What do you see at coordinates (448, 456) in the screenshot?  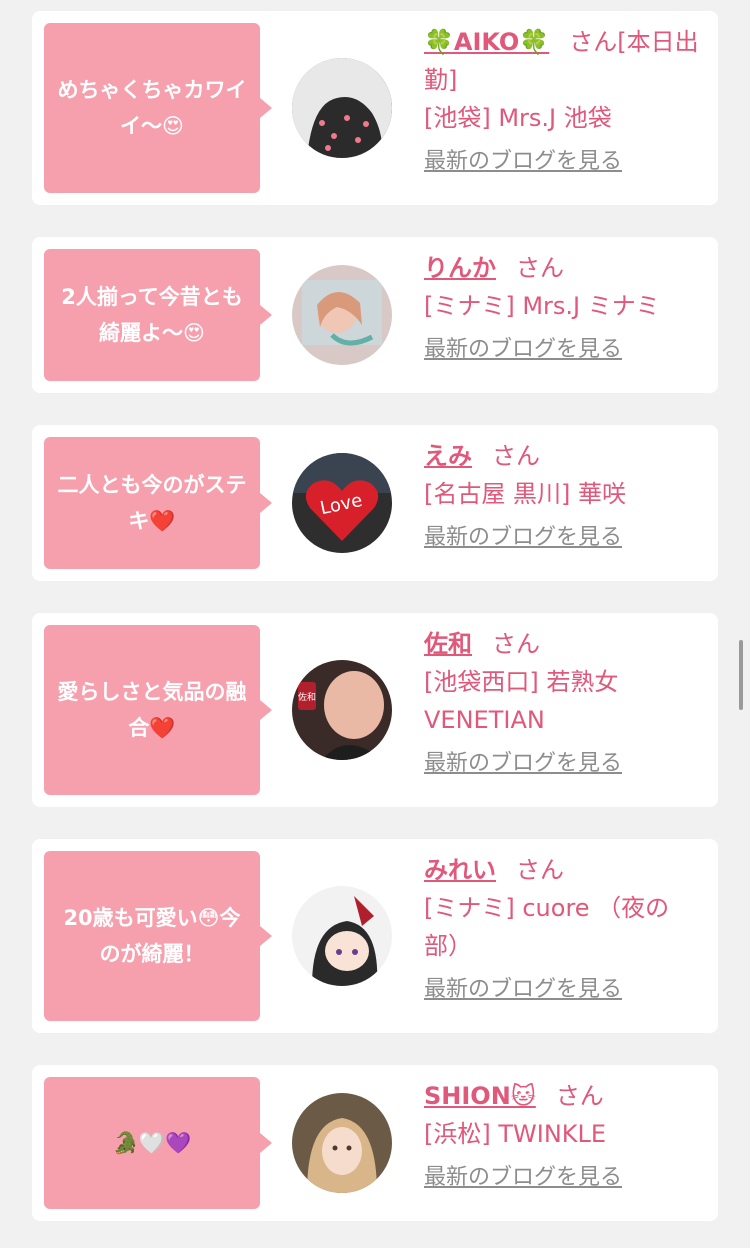 I see `girl-name-link: えみ` at bounding box center [448, 456].